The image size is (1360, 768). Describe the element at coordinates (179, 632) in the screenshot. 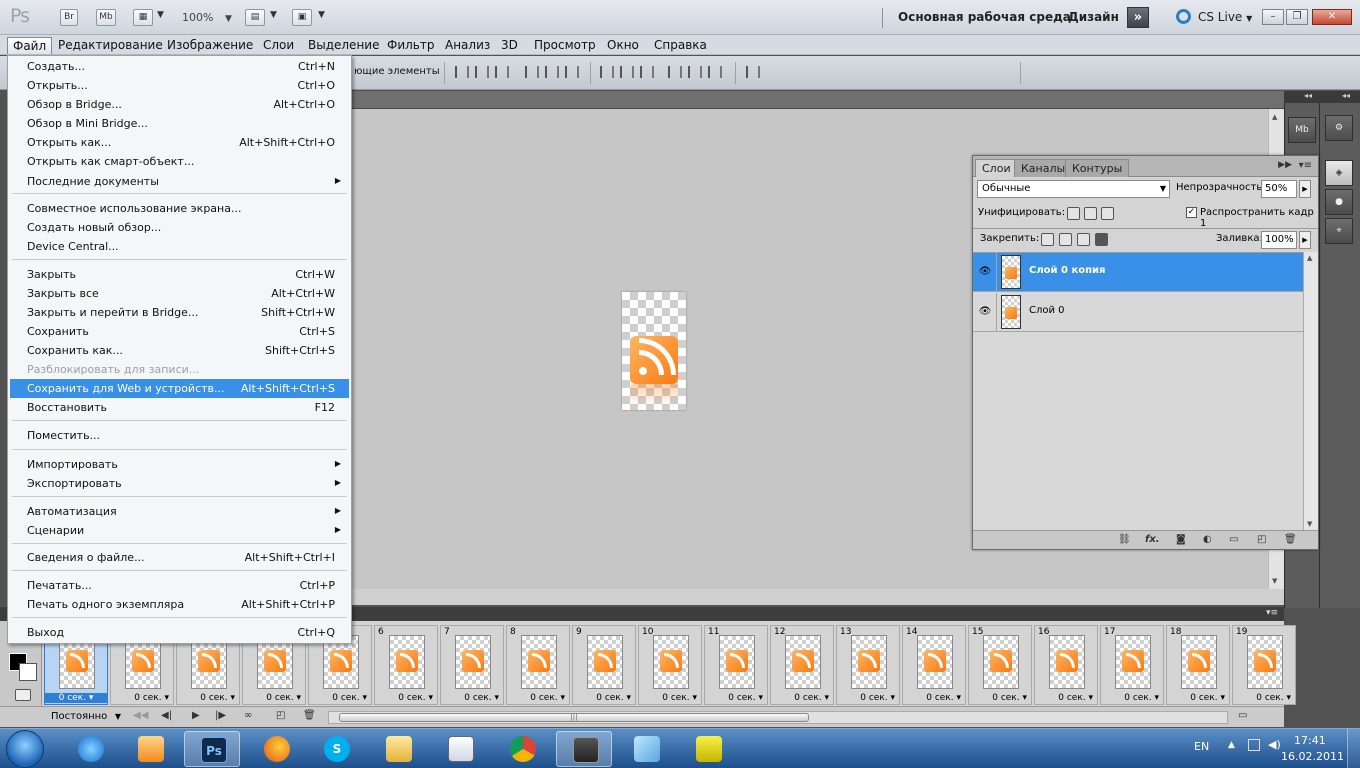

I see `file-menu-item-exit: Выход Ctrl+Q` at that location.